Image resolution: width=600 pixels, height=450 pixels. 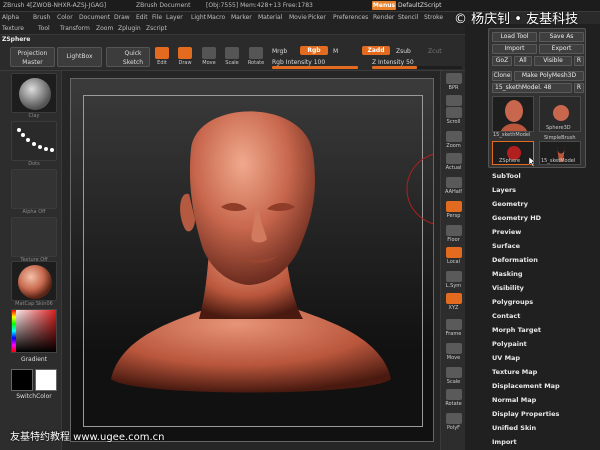 I want to click on shelf-button-aahalf: AAHalf, so click(x=453, y=187).